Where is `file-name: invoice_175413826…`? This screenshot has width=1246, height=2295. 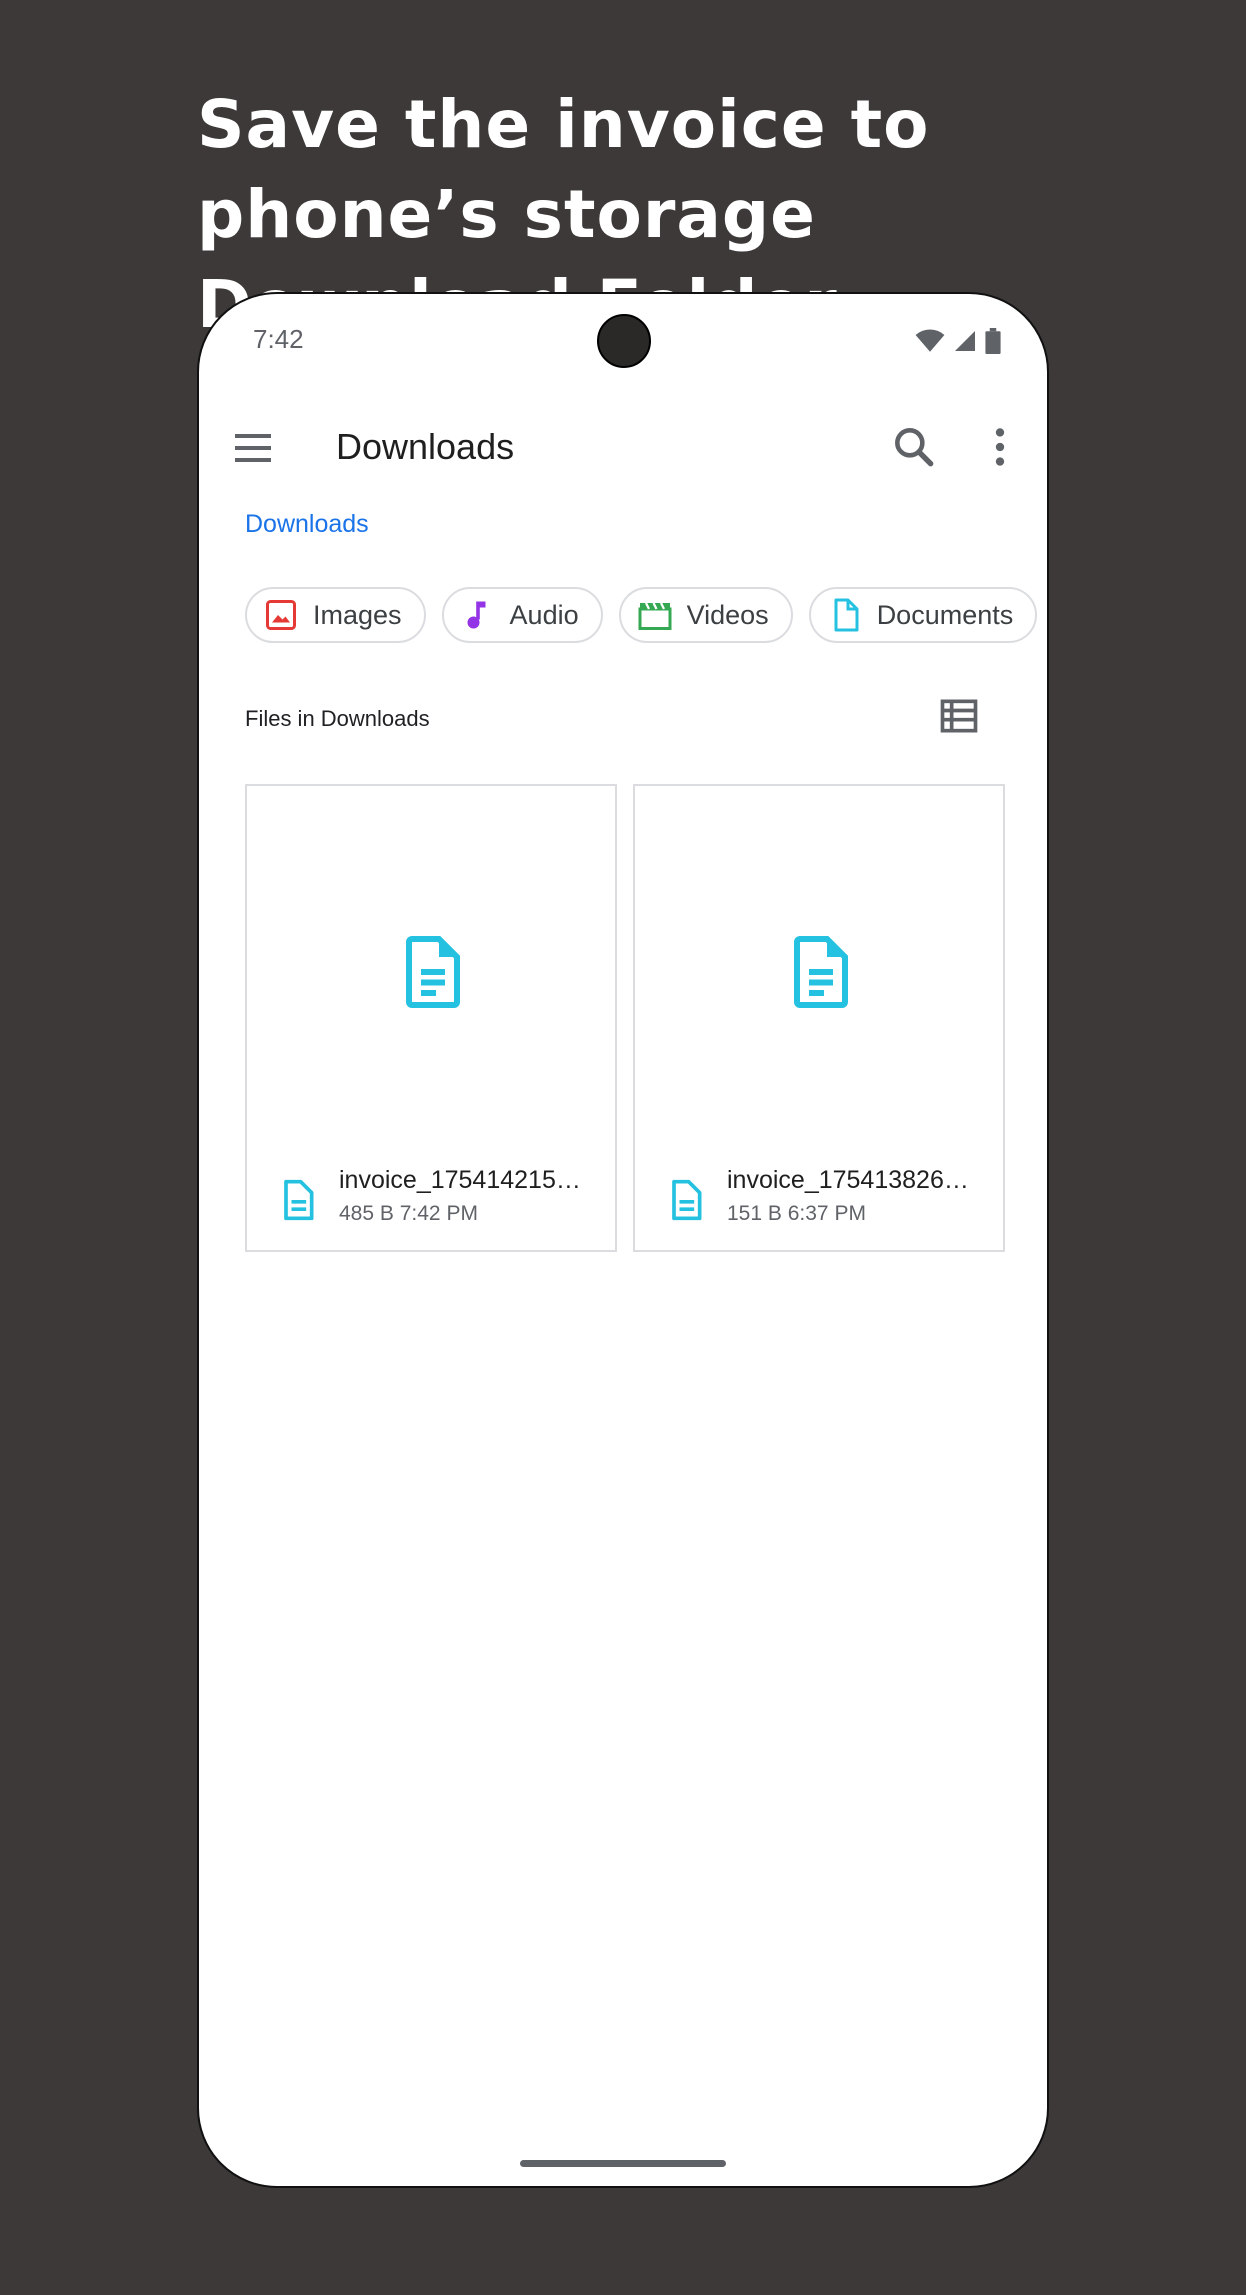 file-name: invoice_175413826… is located at coordinates (848, 1180).